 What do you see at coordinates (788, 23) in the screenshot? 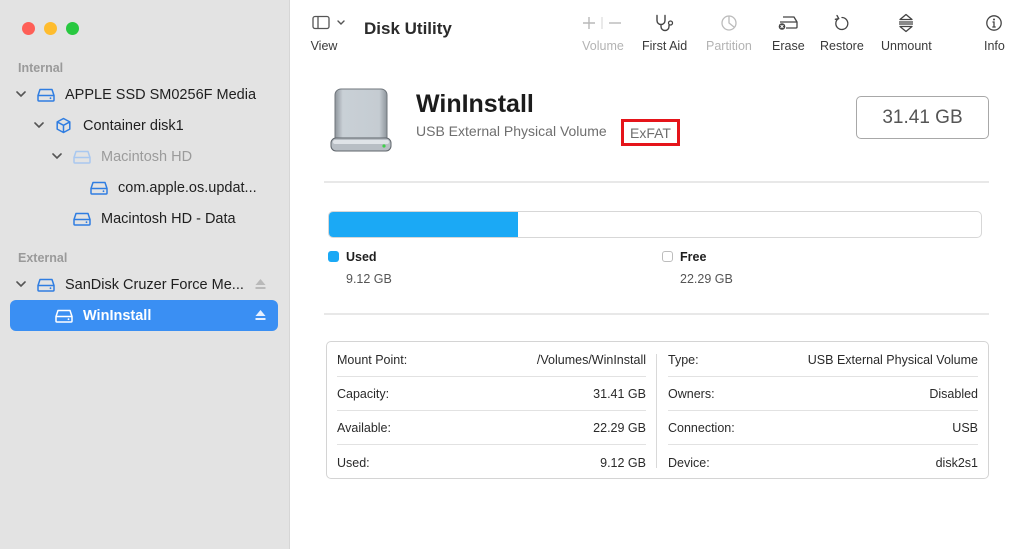
I see `erase-drive-icon` at bounding box center [788, 23].